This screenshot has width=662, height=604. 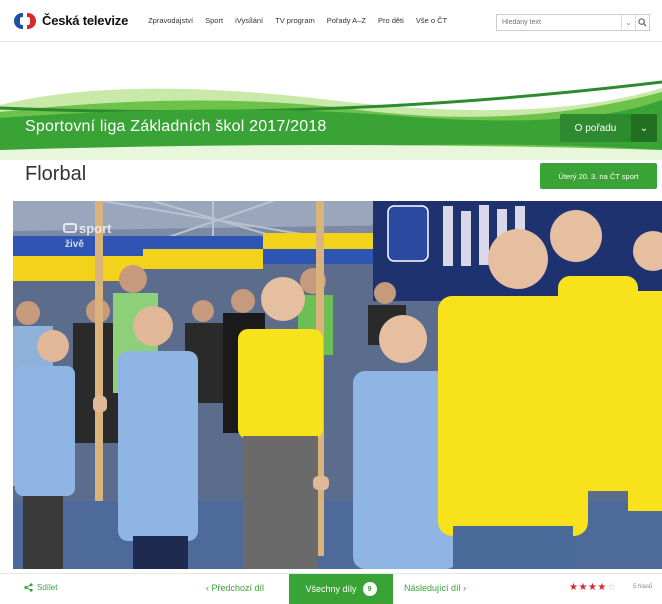 I want to click on rating-stars: ★★★★☆, so click(x=592, y=587).